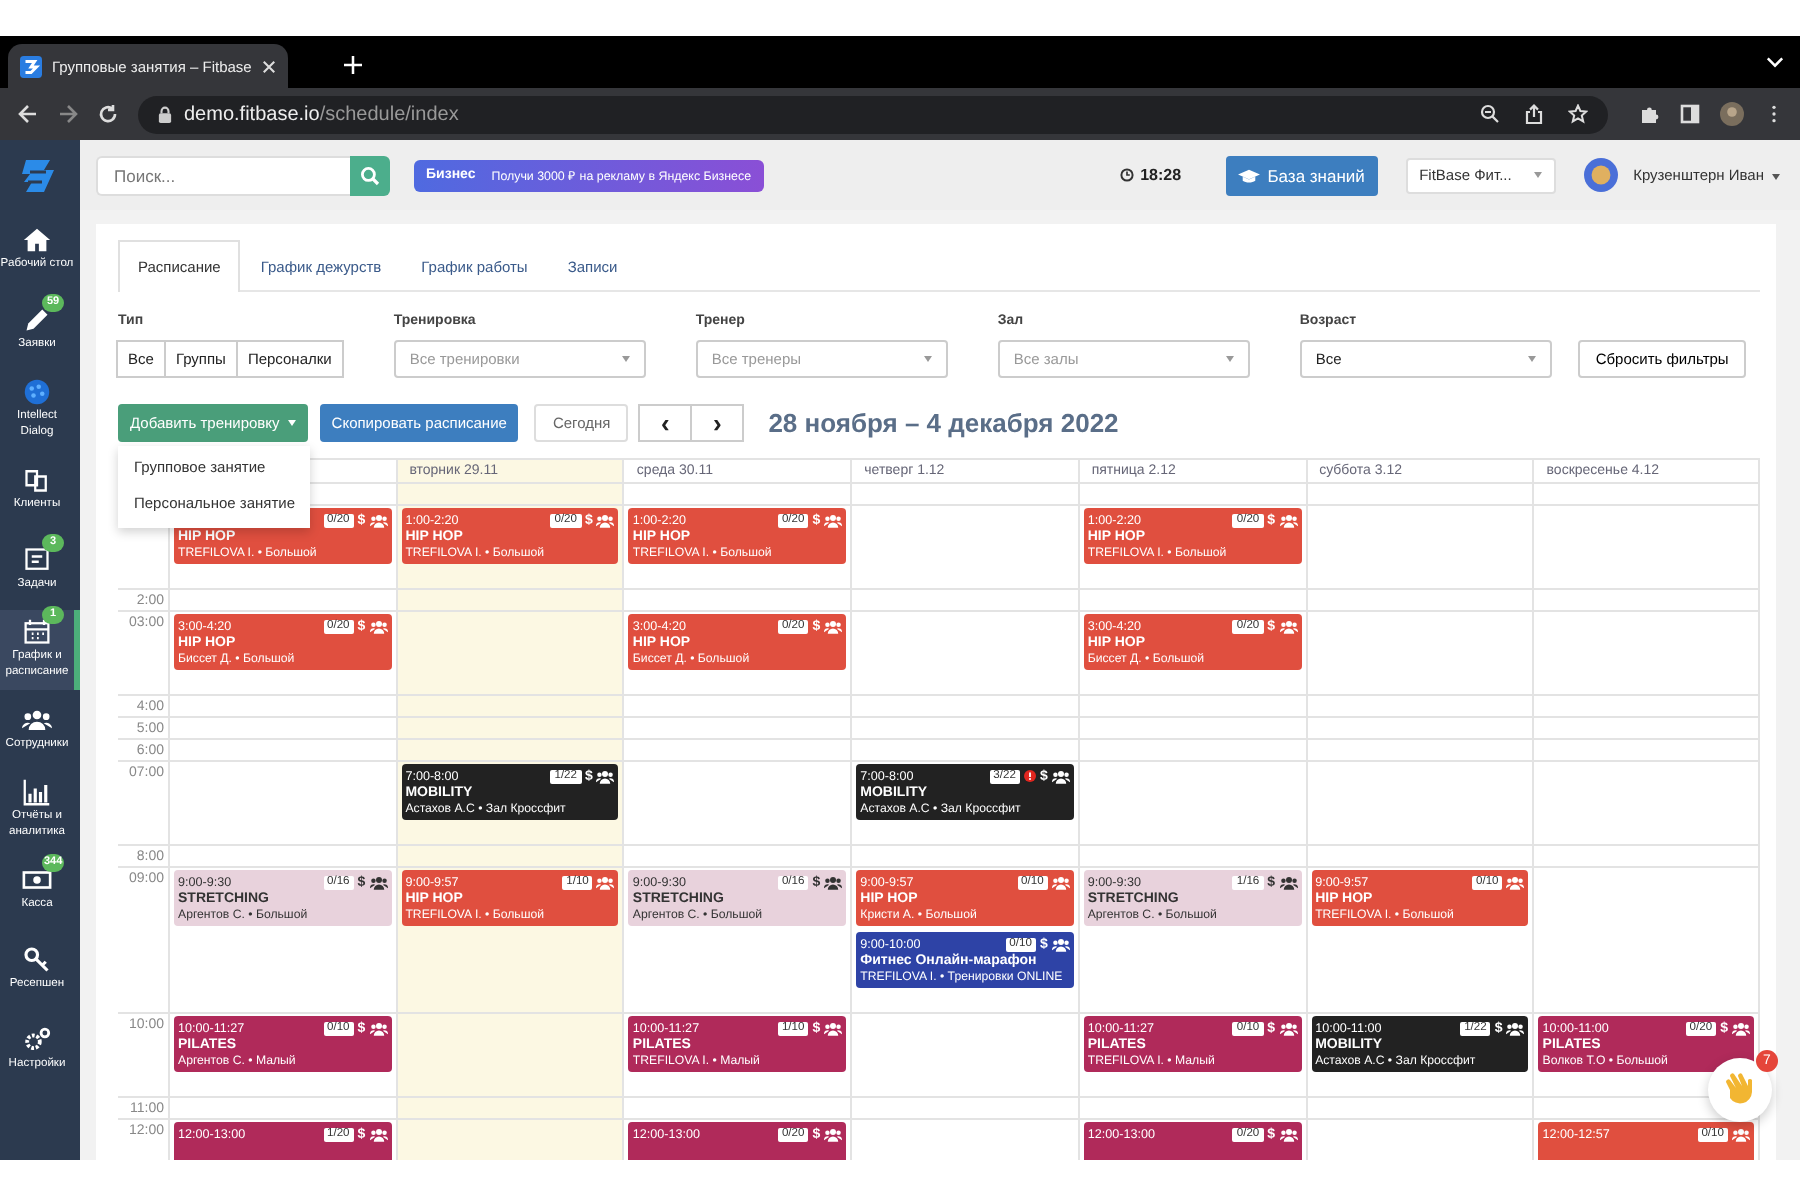 The width and height of the screenshot is (1800, 1200). What do you see at coordinates (68, 114) in the screenshot?
I see `forward-icon` at bounding box center [68, 114].